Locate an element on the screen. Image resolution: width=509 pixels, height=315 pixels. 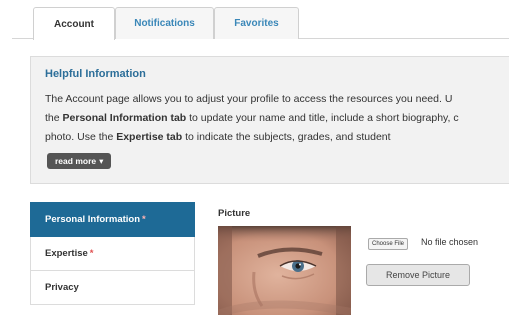
side-nav-label: Expertise is located at coordinates (66, 253).